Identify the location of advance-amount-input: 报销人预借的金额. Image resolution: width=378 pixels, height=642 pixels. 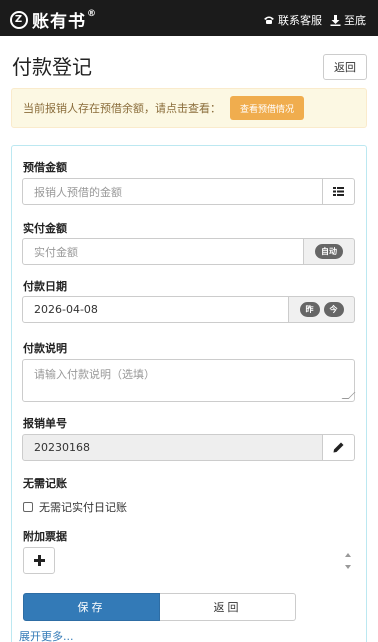
(172, 191).